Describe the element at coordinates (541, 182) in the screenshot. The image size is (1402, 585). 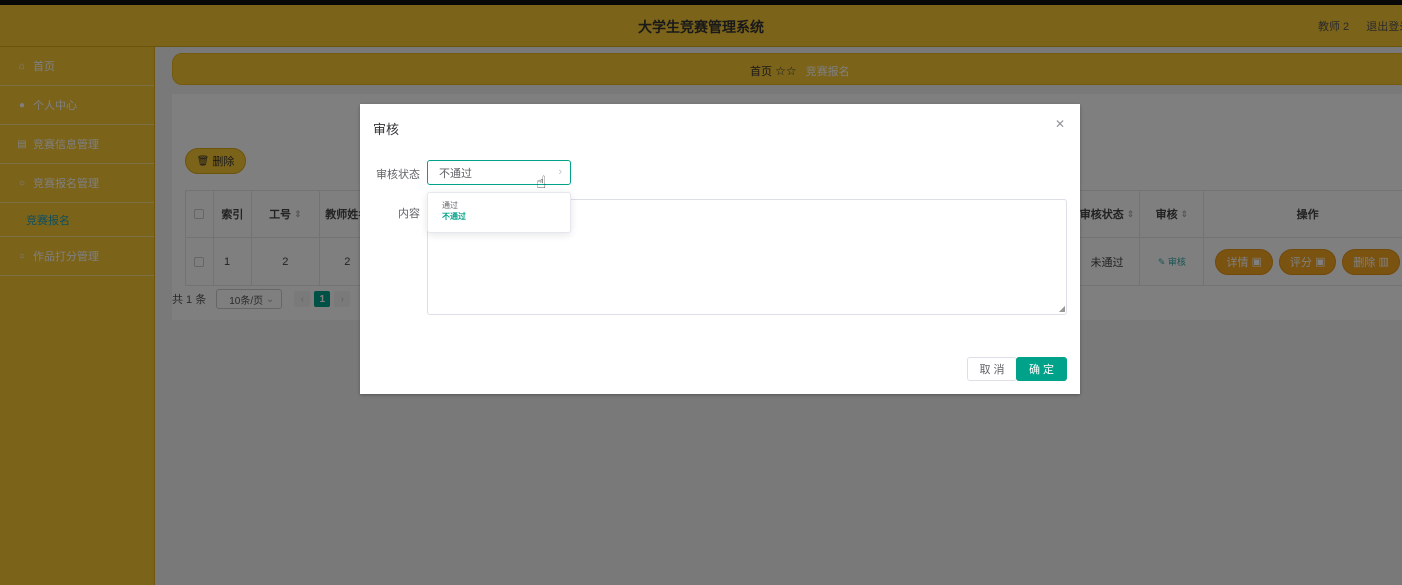
I see `hand-cursor-icon: ☝` at that location.